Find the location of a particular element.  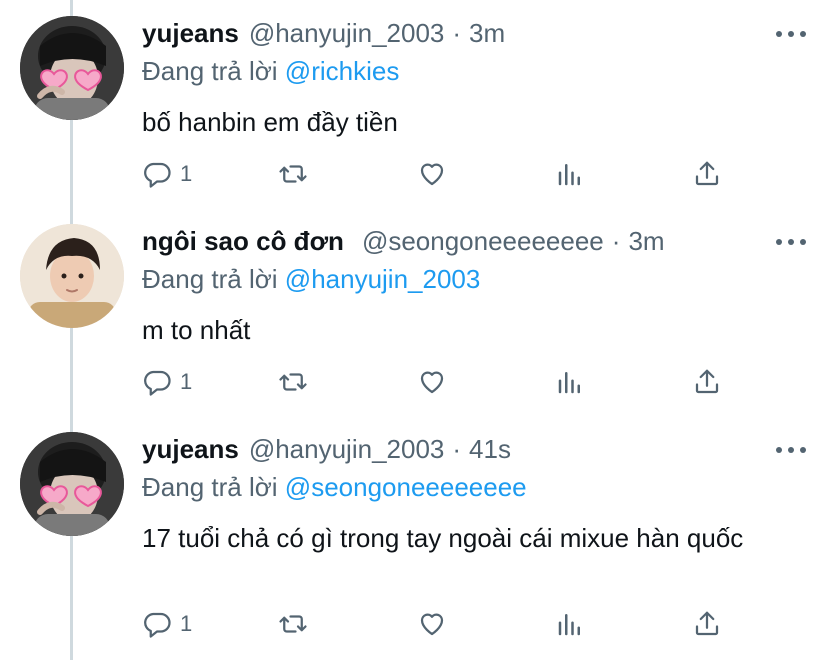

tweet-text: m to nhất is located at coordinates (196, 330).